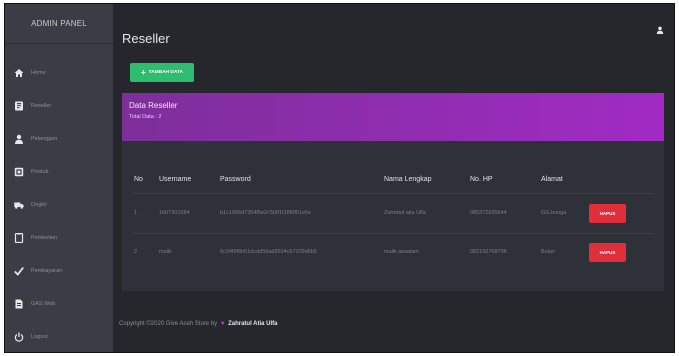  Describe the element at coordinates (59, 304) in the screenshot. I see `sidebar-item-gas-web: GAS Web` at that location.